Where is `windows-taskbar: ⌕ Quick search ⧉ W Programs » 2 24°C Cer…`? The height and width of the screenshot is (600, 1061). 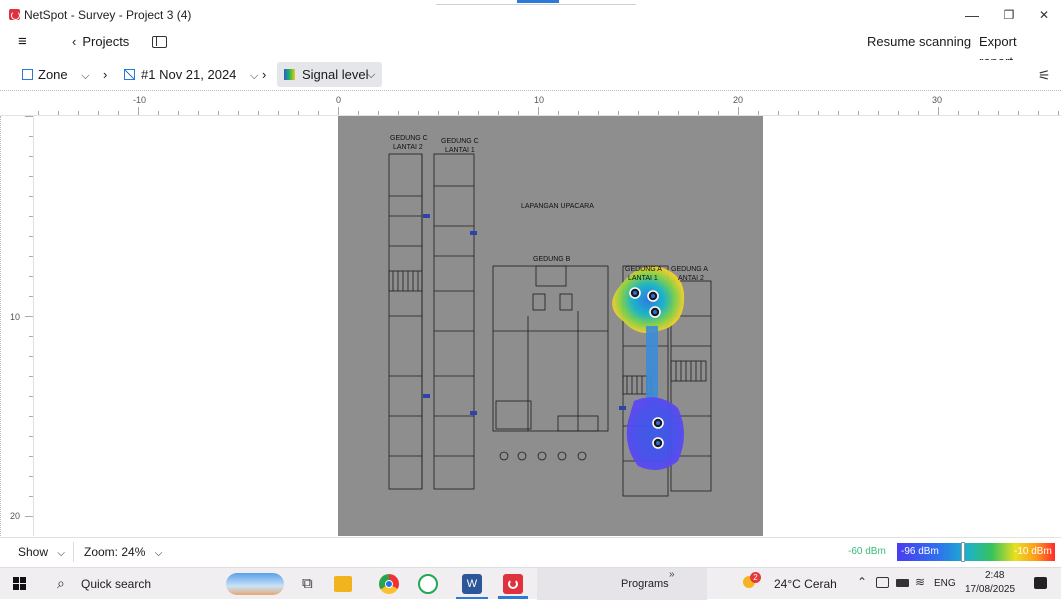 windows-taskbar: ⌕ Quick search ⧉ W Programs » 2 24°C Cer… is located at coordinates (530, 583).